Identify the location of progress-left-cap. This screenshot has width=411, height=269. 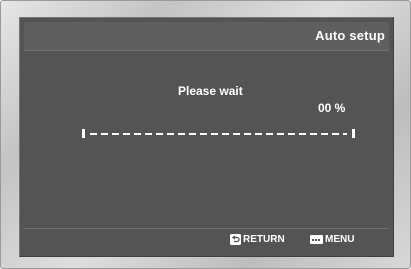
(83, 133).